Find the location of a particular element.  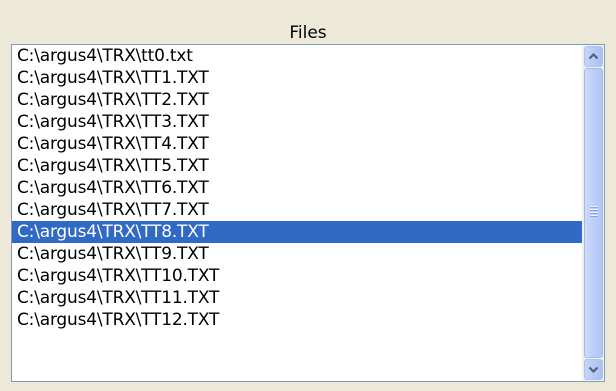

scroll-up-button is located at coordinates (593, 56).